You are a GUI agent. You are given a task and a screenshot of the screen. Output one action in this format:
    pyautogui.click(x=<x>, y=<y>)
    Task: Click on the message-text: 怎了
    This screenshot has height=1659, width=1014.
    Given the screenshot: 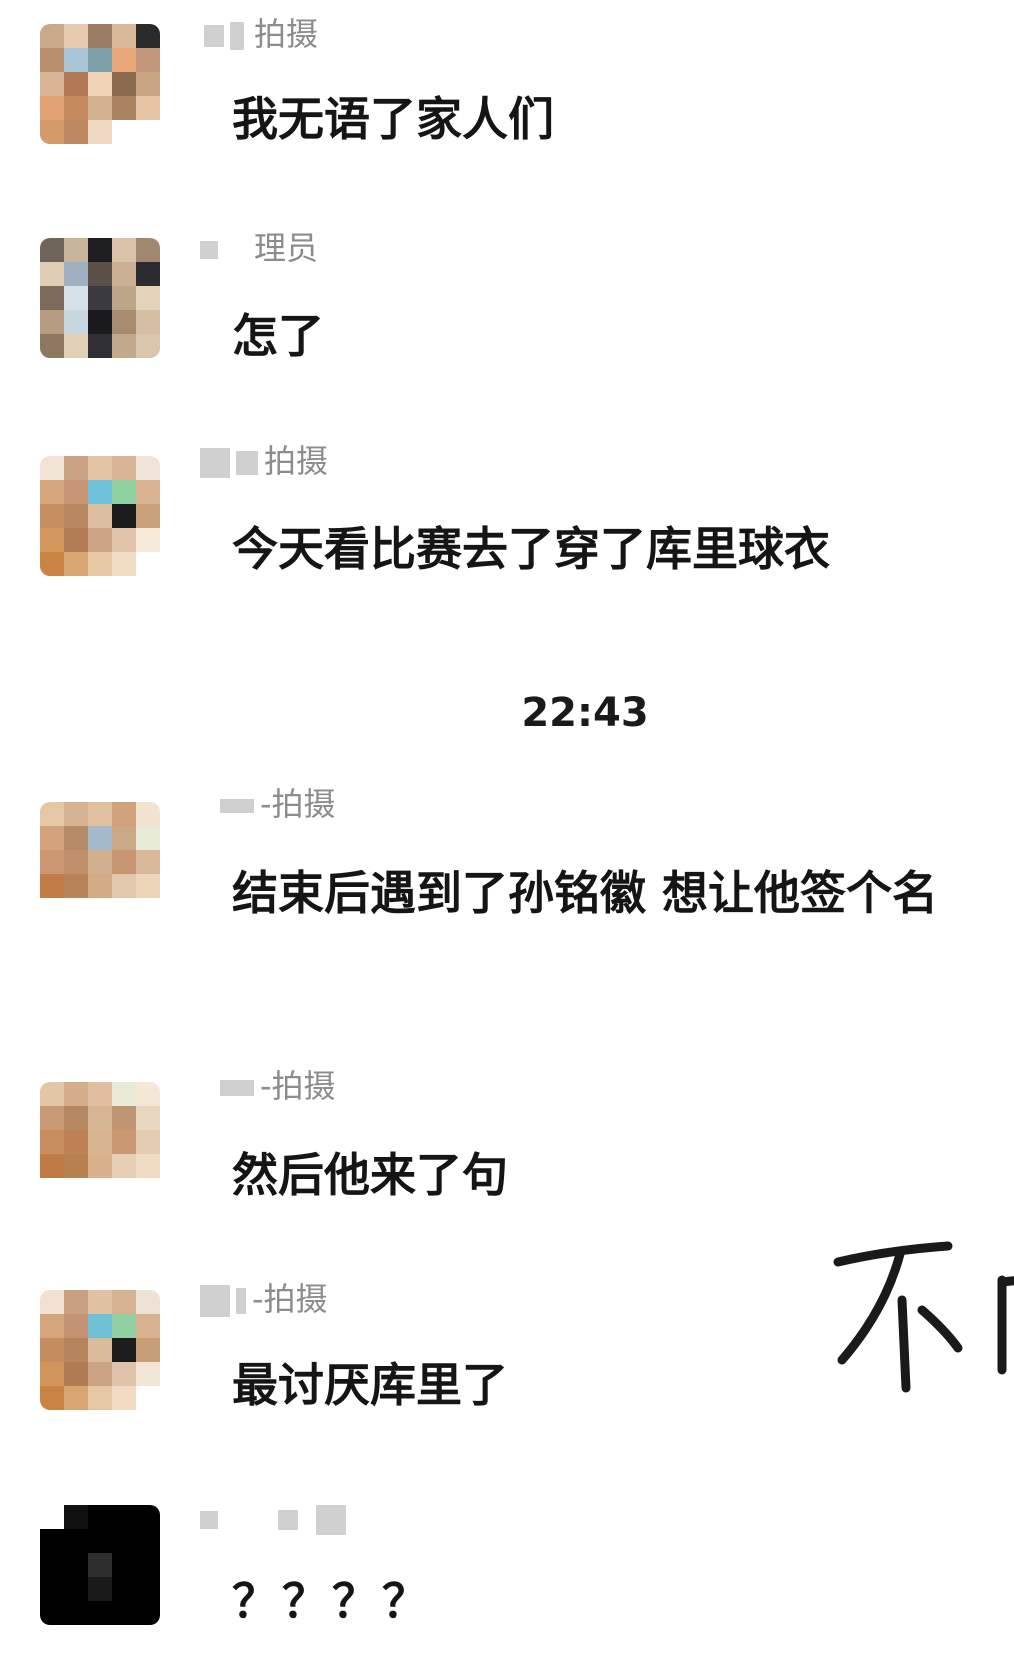 What is the action you would take?
    pyautogui.click(x=278, y=336)
    